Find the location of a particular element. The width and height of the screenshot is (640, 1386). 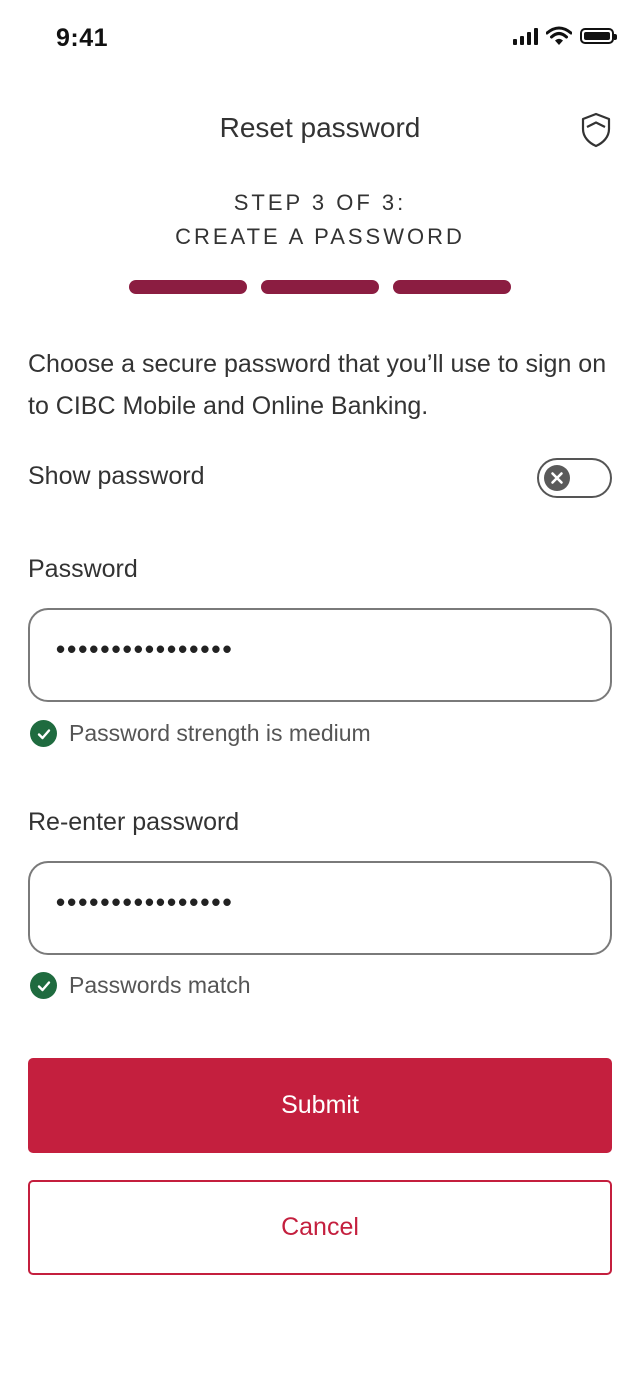

submit-button: Submit is located at coordinates (320, 1105).